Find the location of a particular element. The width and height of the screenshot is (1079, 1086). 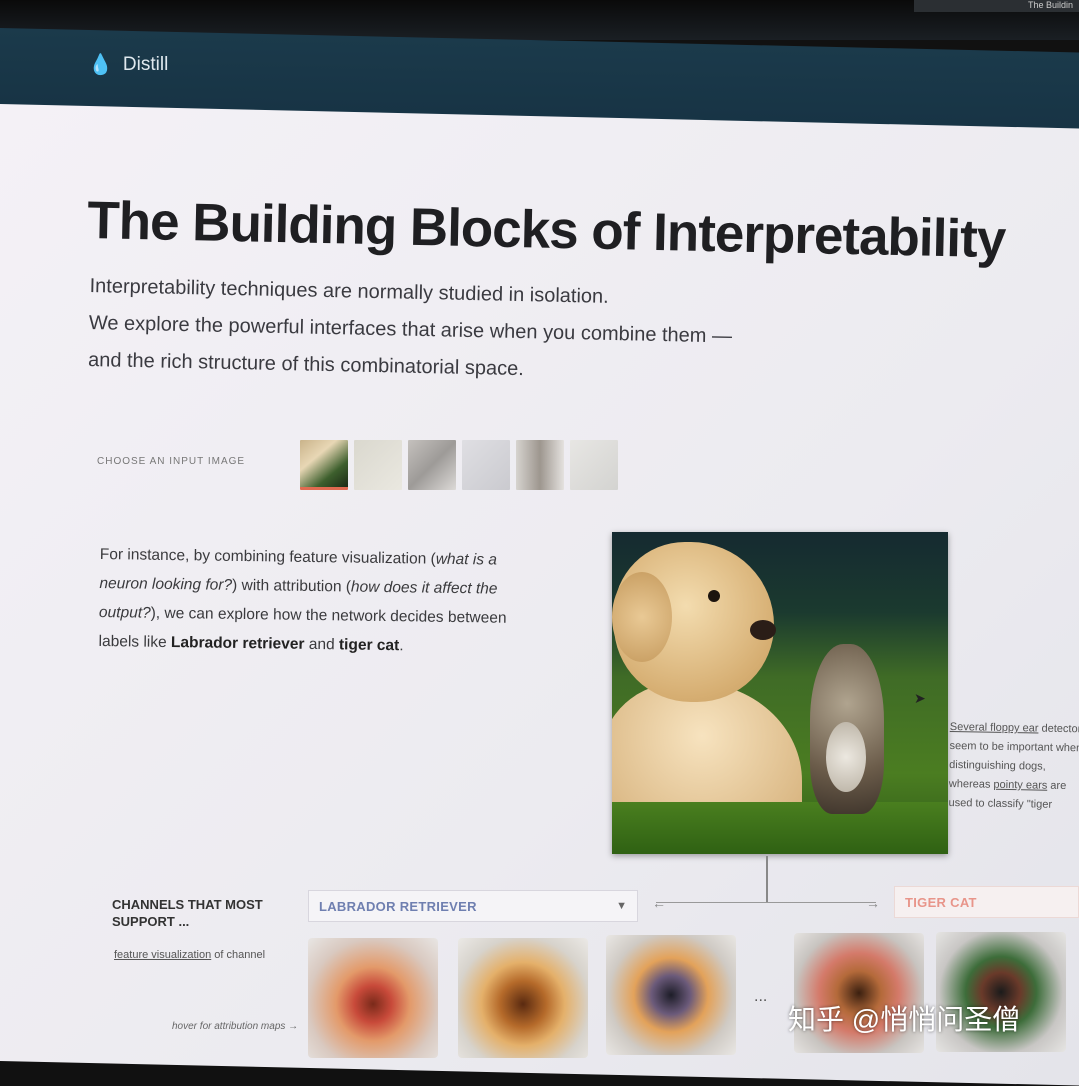

arrow-right-icon: → is located at coordinates (873, 903).